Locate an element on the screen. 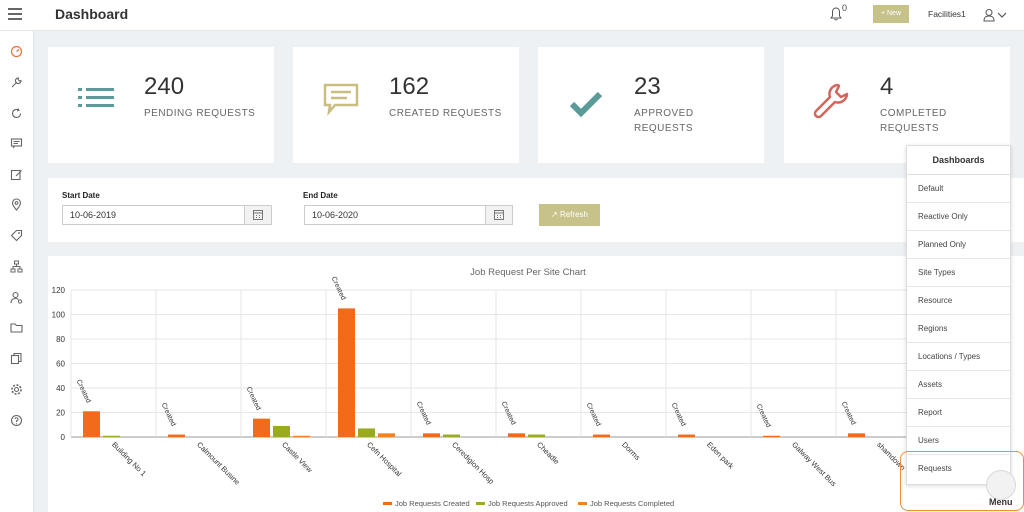 This screenshot has width=1024, height=512. legend-label: Job Requests Created is located at coordinates (432, 503).